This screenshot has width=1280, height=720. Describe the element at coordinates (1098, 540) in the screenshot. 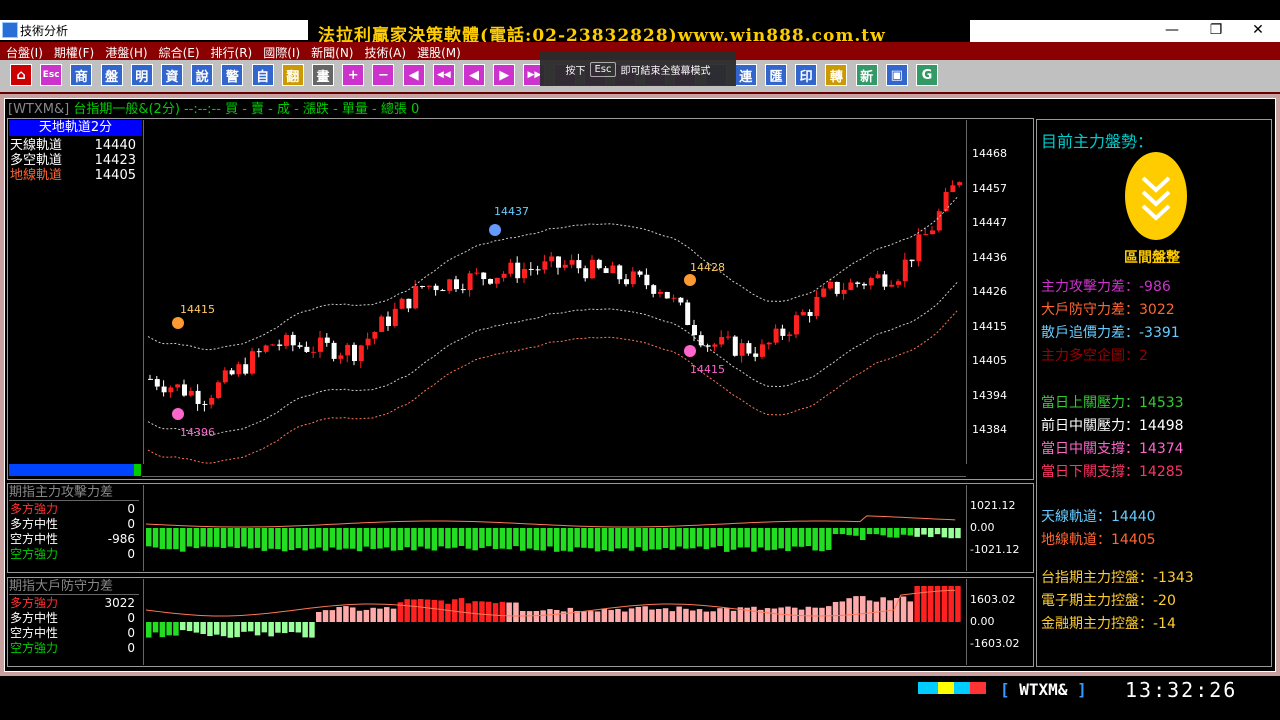

I see `right-panel-row: 地線軌道：14405` at that location.